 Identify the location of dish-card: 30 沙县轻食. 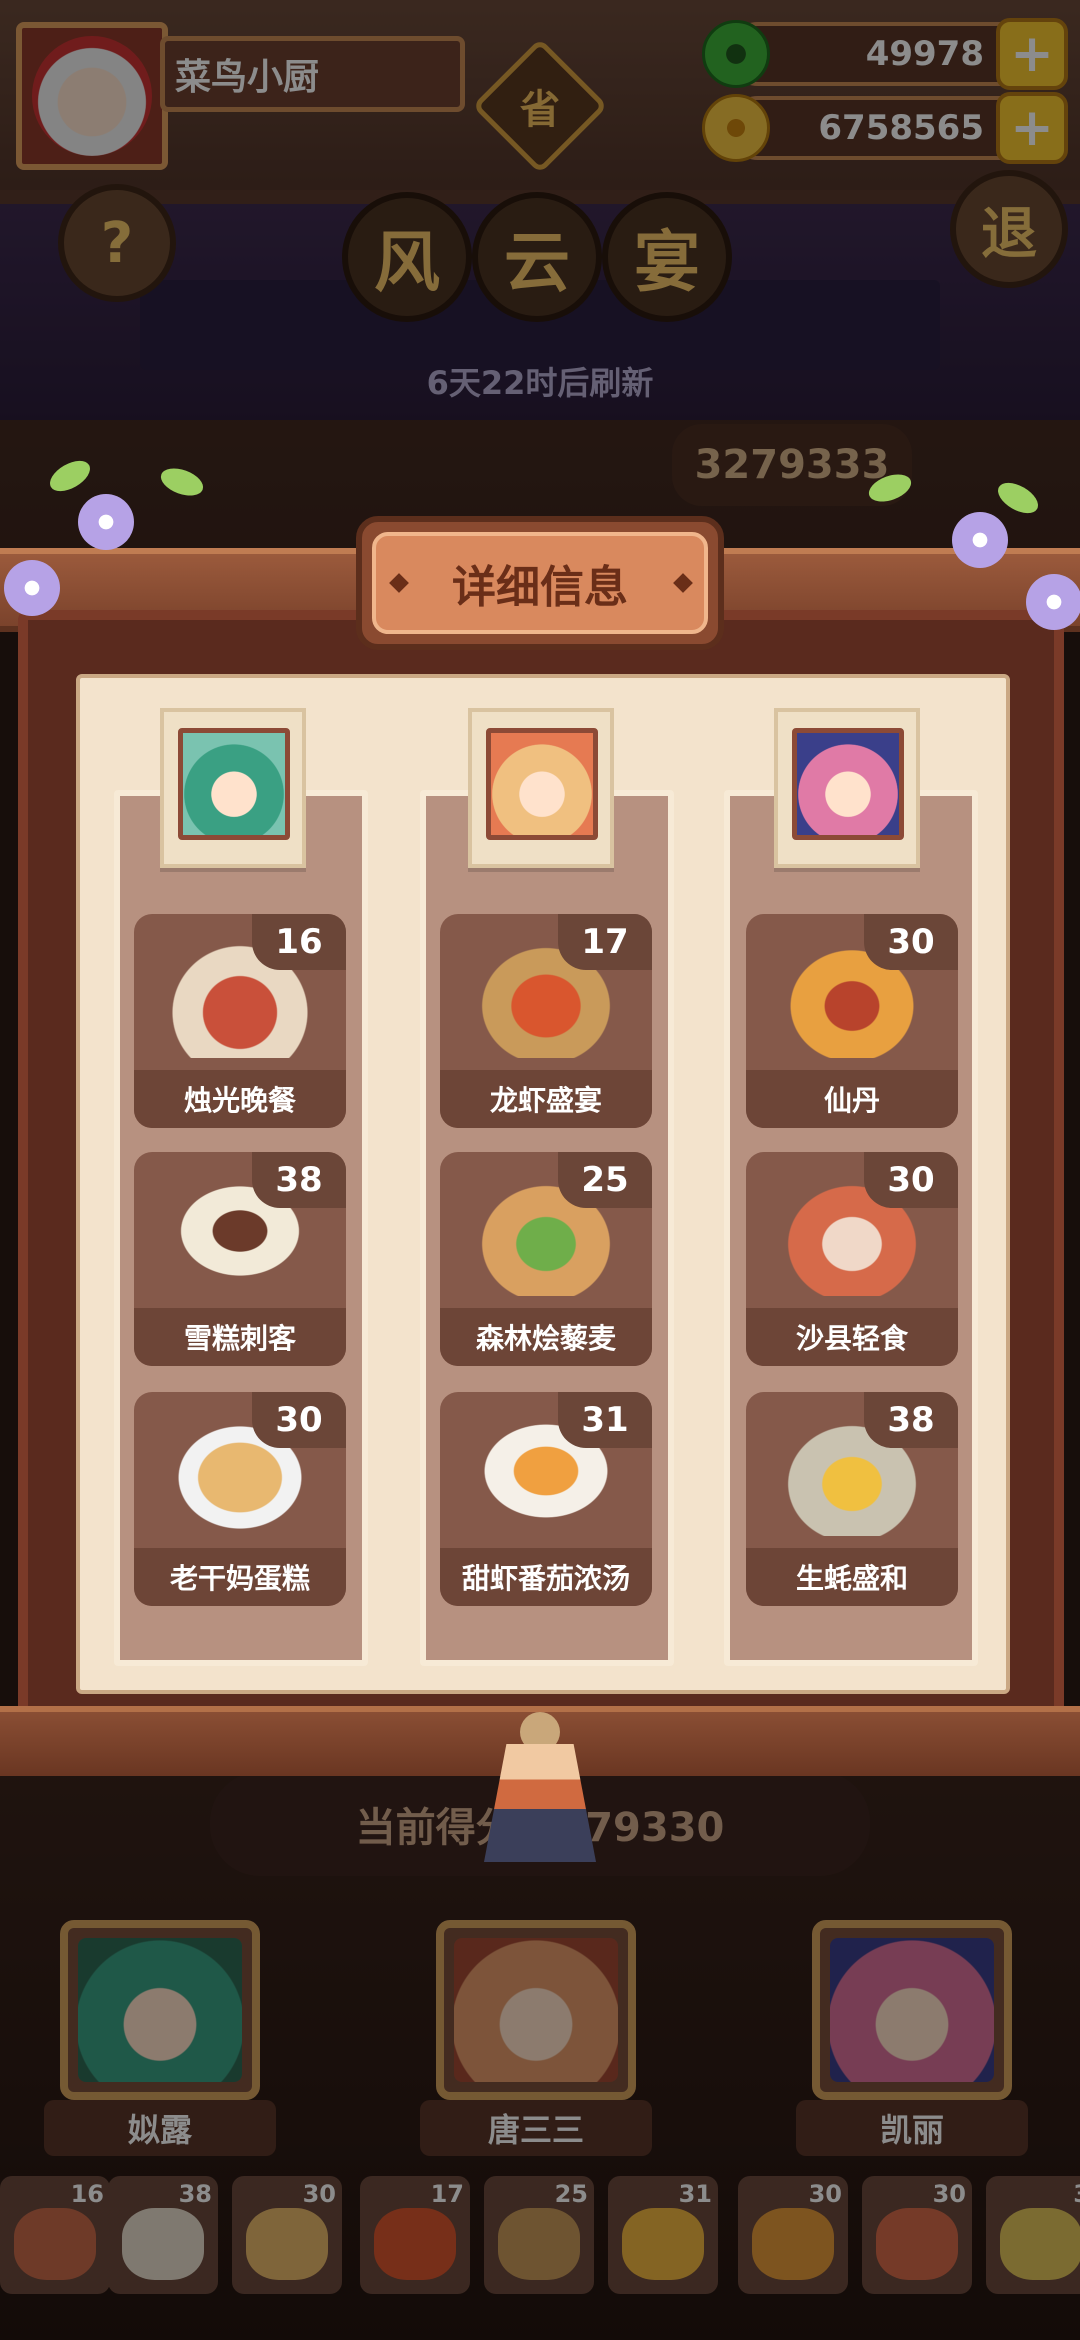
(852, 1259).